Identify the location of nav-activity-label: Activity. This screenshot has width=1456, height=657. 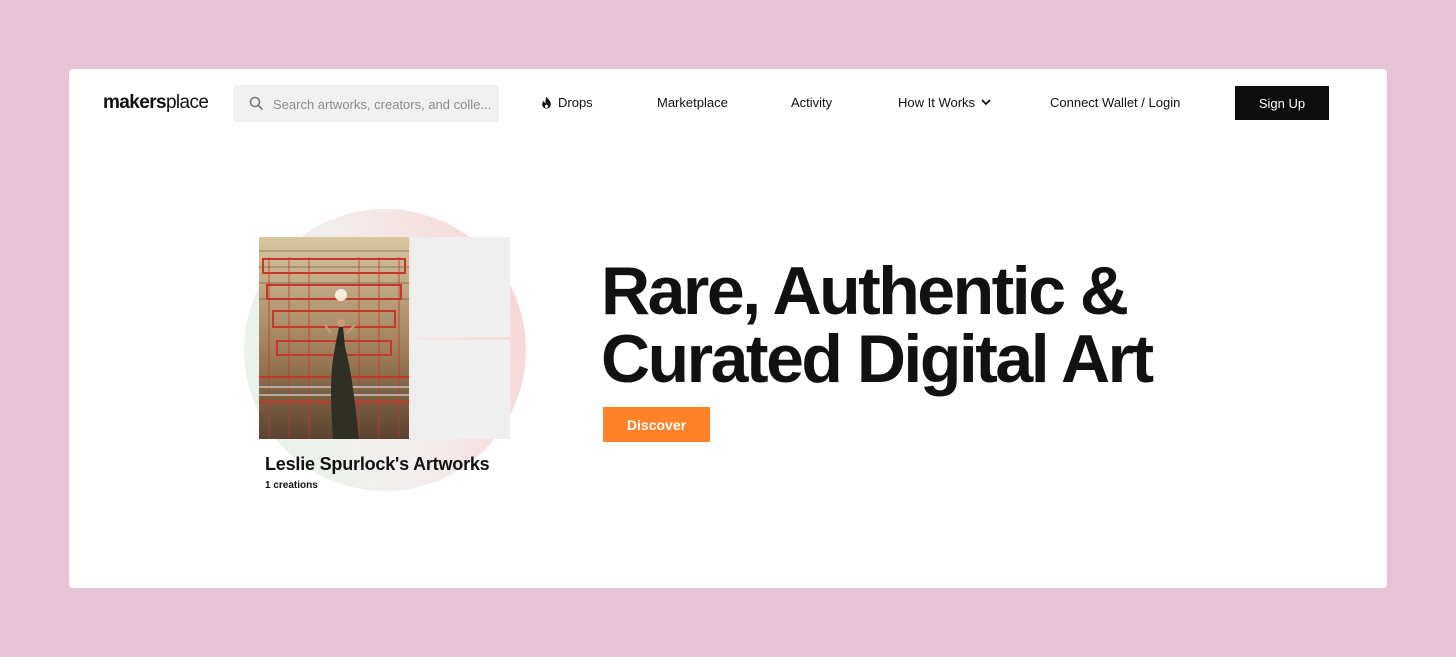
(812, 102).